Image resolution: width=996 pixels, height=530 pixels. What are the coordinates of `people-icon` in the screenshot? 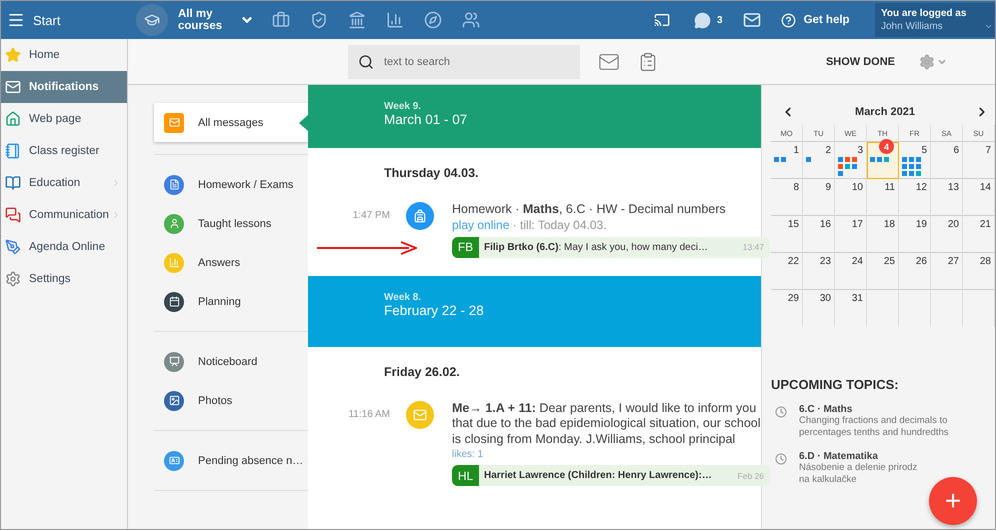 It's located at (471, 20).